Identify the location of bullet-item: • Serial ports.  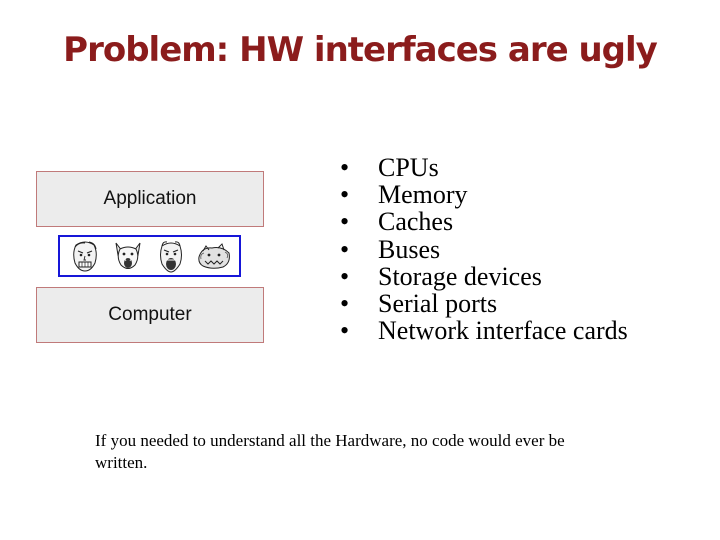
(484, 303).